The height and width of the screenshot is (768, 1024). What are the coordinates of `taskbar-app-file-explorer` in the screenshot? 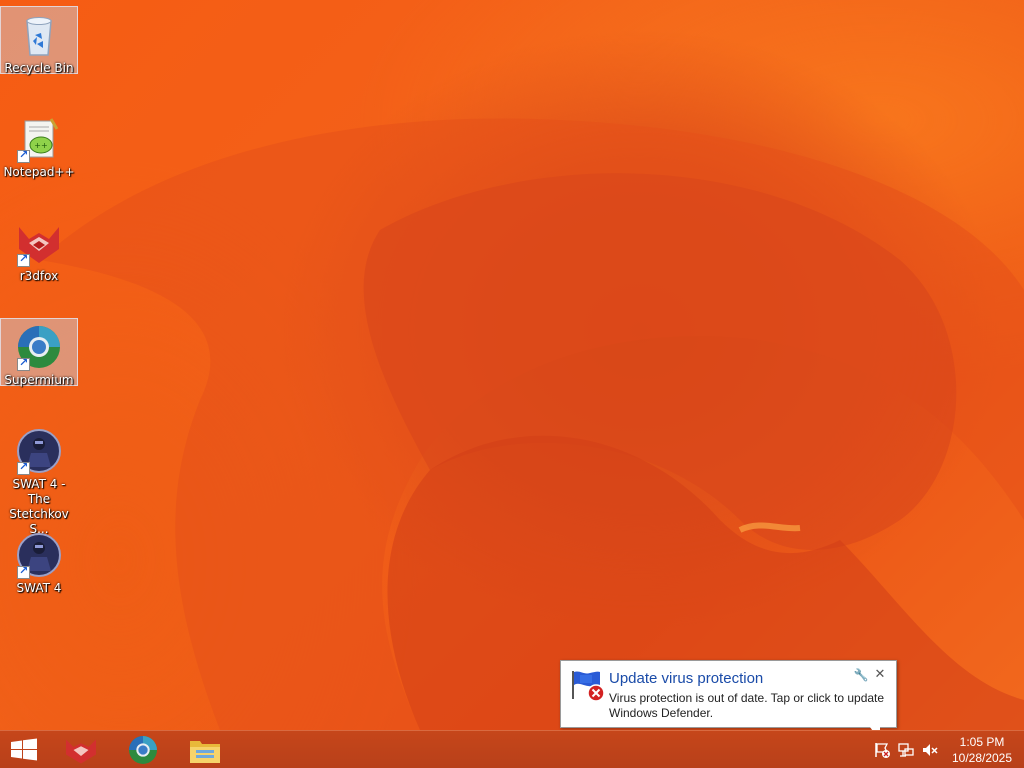 It's located at (205, 749).